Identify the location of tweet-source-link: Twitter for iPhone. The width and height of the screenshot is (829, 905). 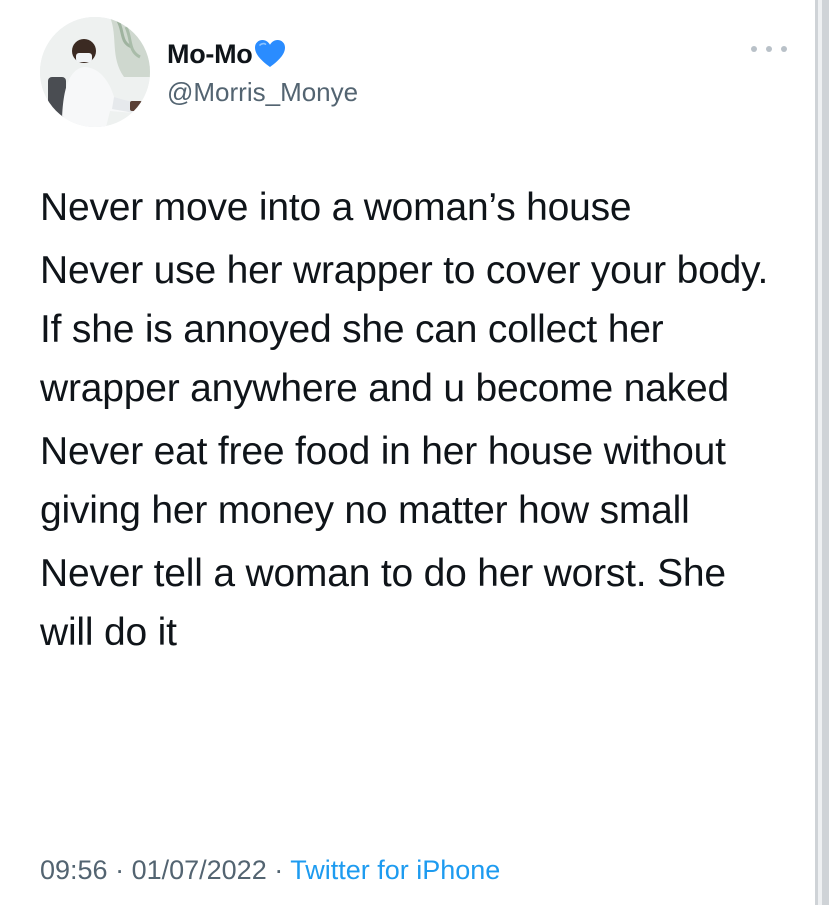
(395, 870).